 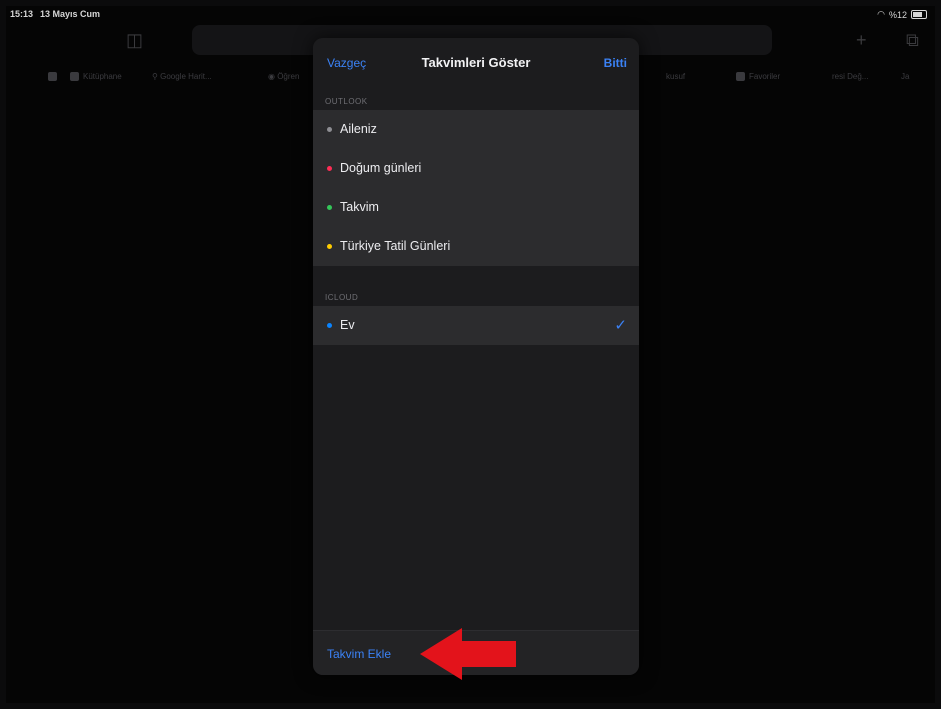 I want to click on calendar-row-turkiye-tatil-gunleri: Türkiye Tatil Günleri, so click(x=476, y=246).